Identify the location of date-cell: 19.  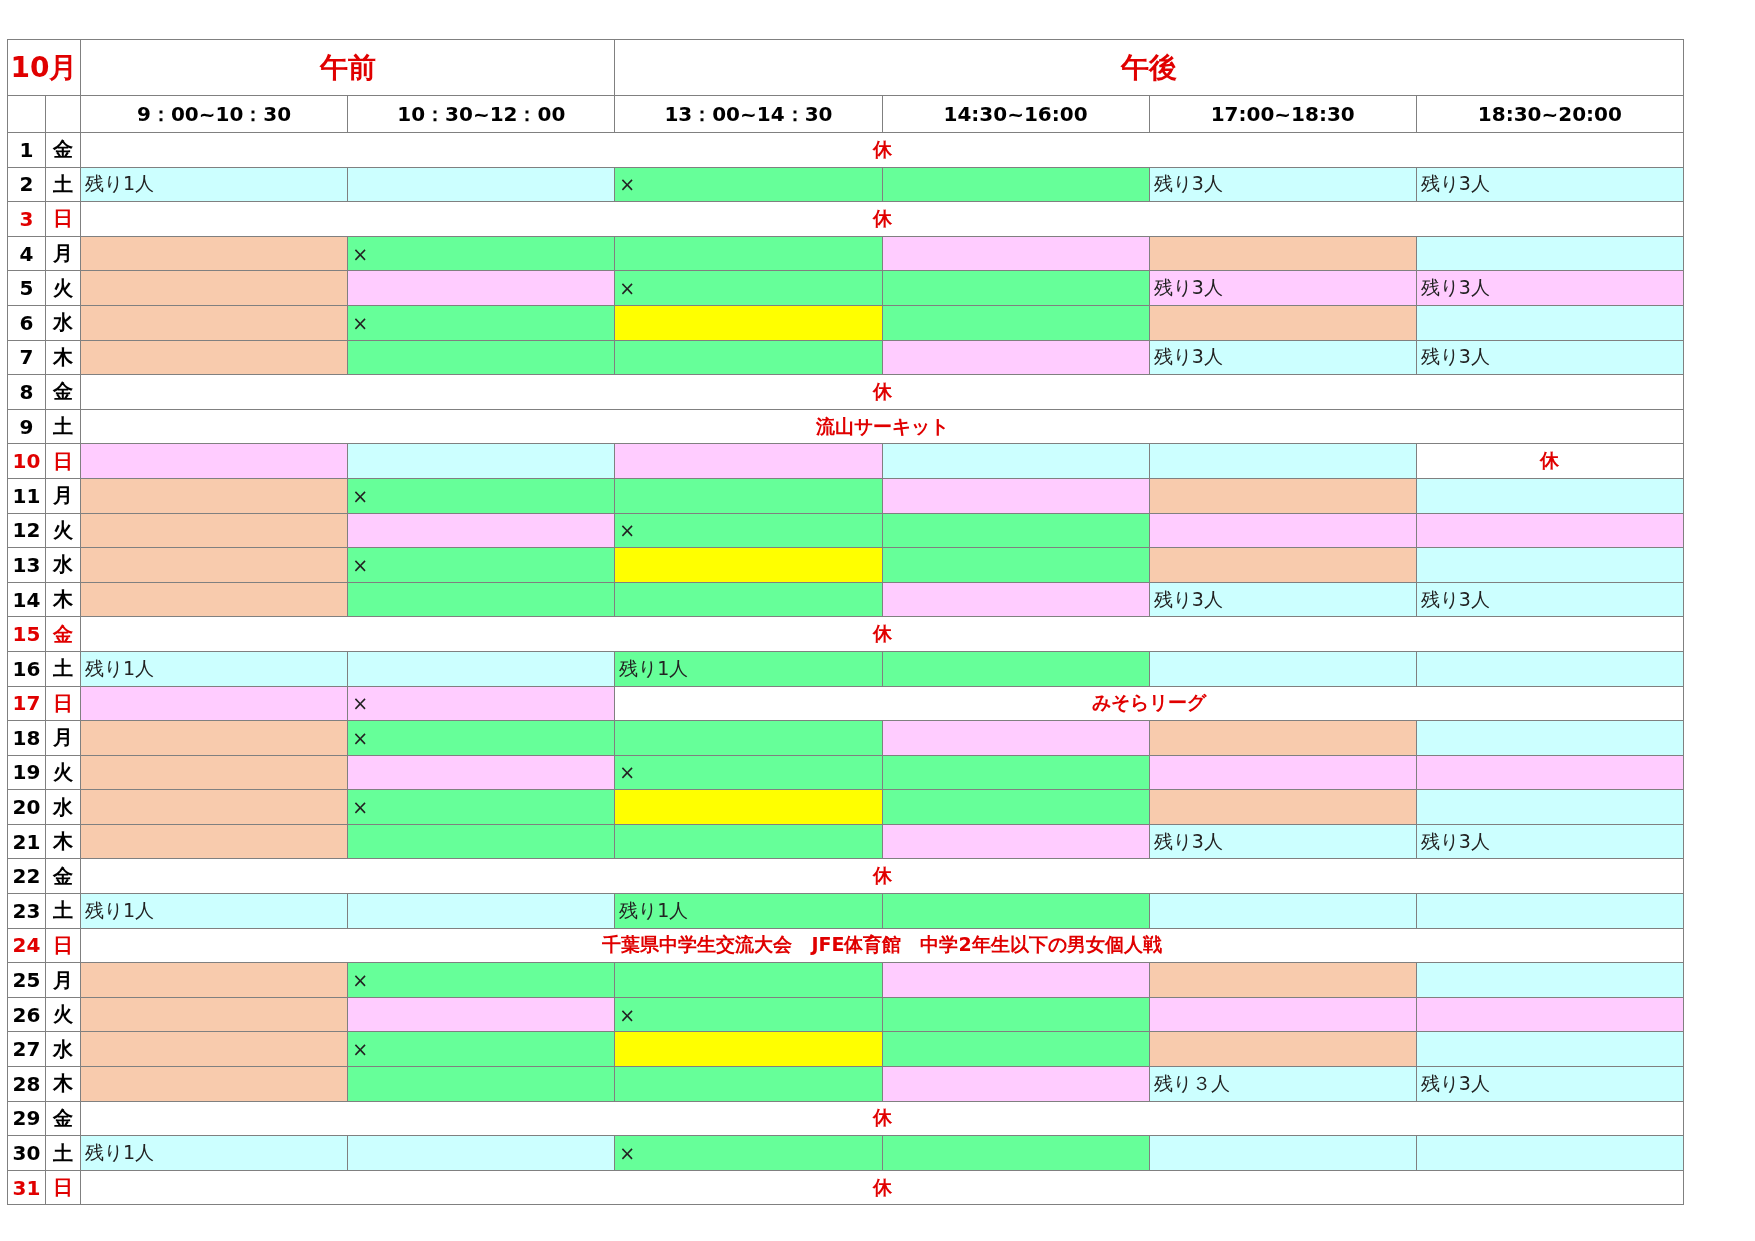
(26, 772).